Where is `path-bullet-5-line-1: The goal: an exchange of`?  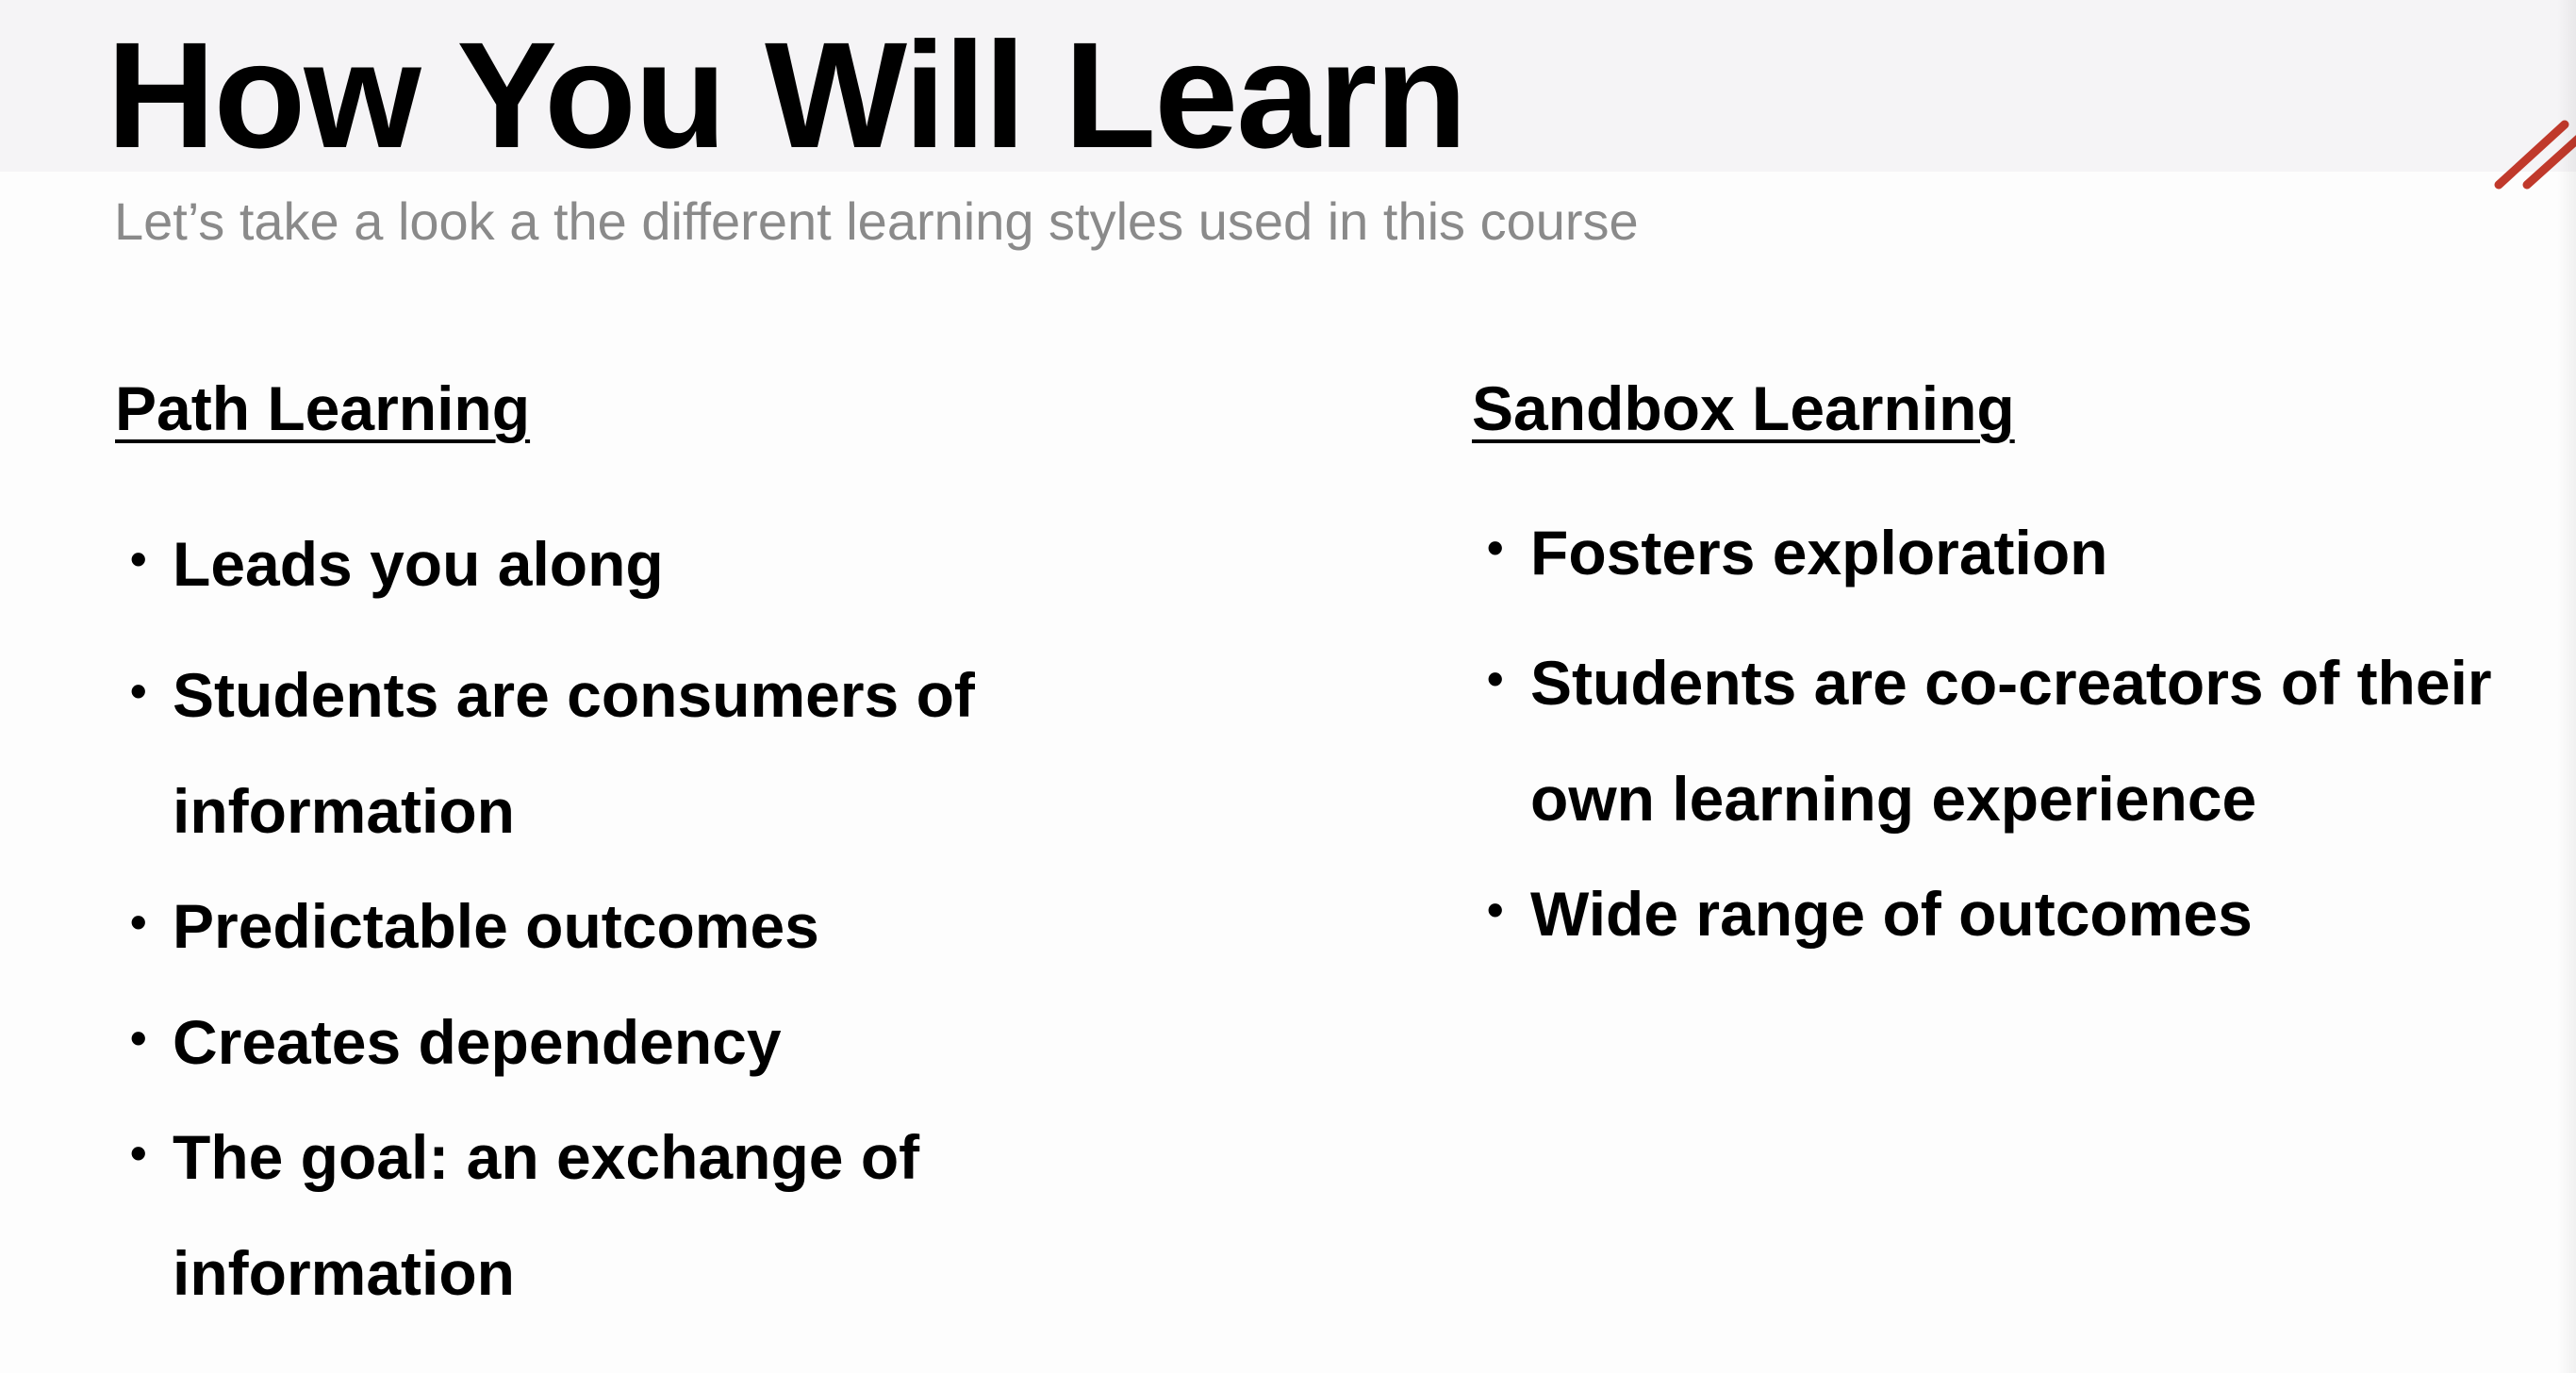
path-bullet-5-line-1: The goal: an exchange of is located at coordinates (546, 1157).